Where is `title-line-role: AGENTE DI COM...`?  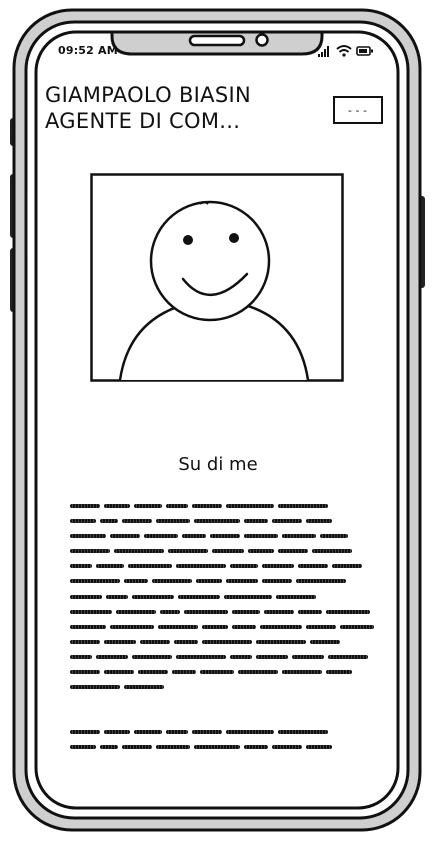
title-line-role: AGENTE DI COM... is located at coordinates (143, 121).